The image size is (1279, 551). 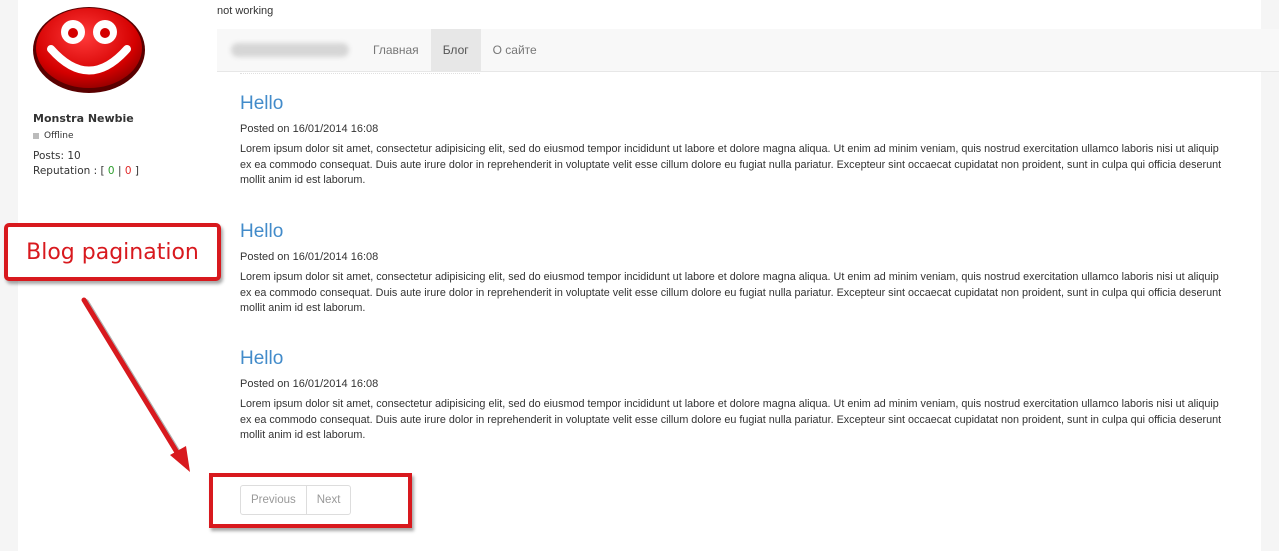 I want to click on right-page-margin, so click(x=1270, y=275).